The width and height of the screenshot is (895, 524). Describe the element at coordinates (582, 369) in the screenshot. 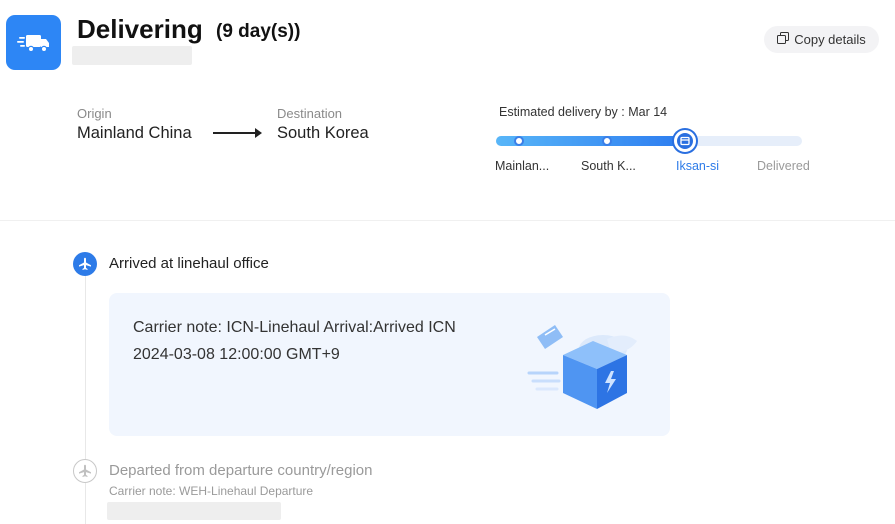

I see `parcel-illustration-icon` at that location.